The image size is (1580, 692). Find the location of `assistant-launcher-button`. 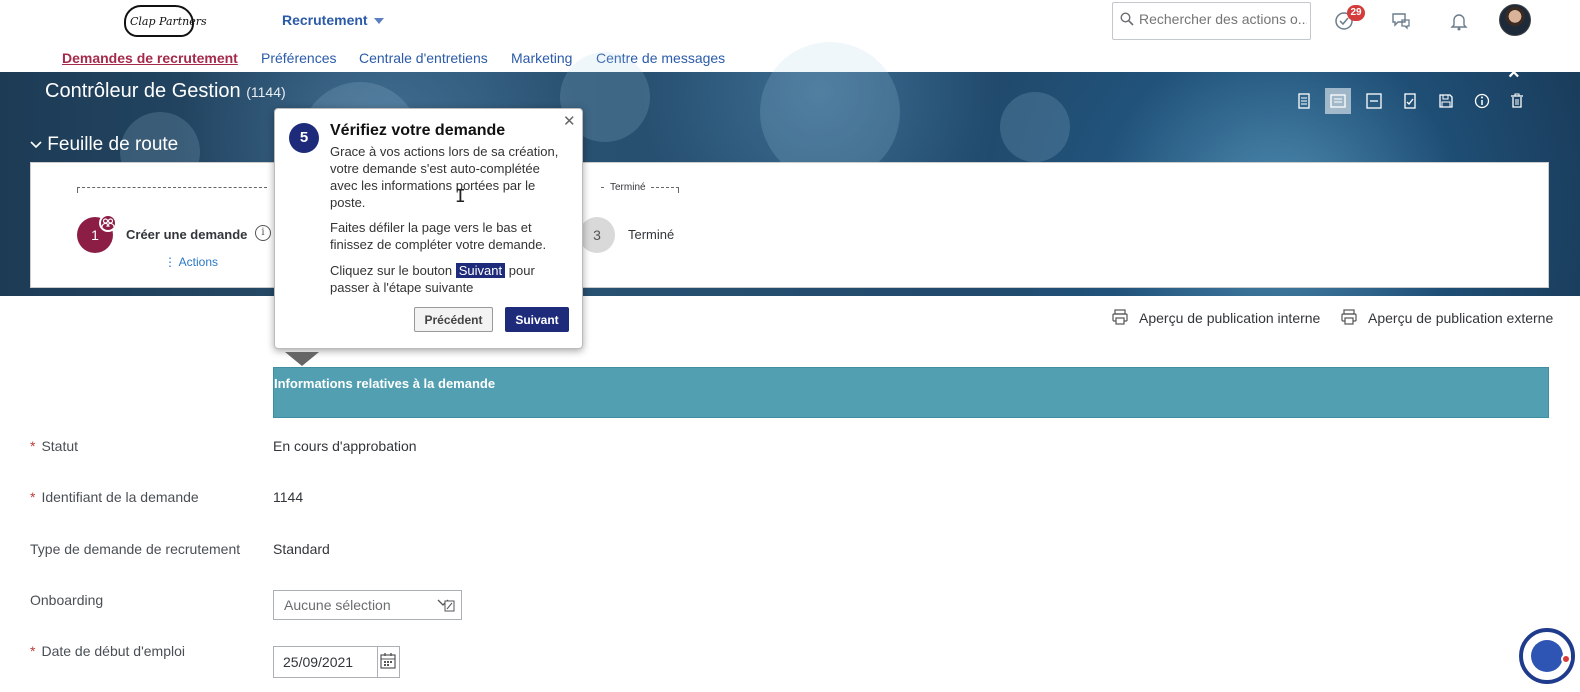

assistant-launcher-button is located at coordinates (1547, 656).